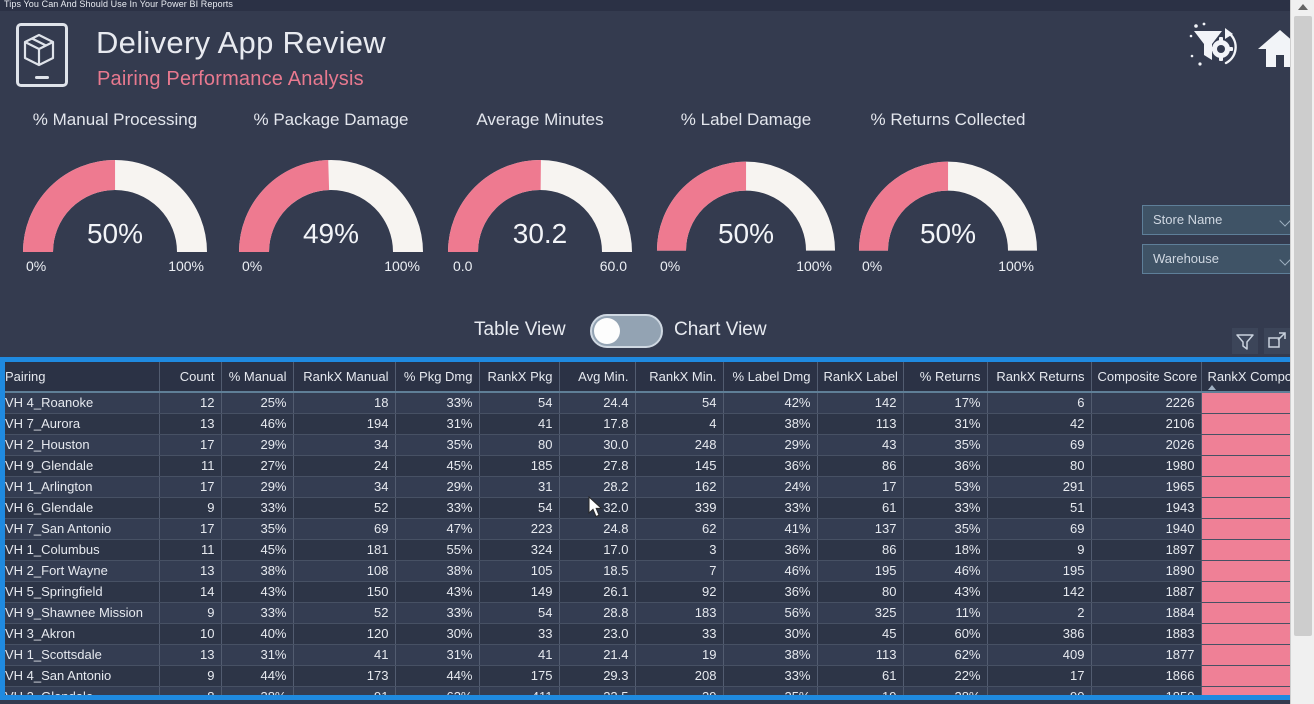 This screenshot has height=704, width=1314. What do you see at coordinates (519, 550) in the screenshot?
I see `cell-value: 324` at bounding box center [519, 550].